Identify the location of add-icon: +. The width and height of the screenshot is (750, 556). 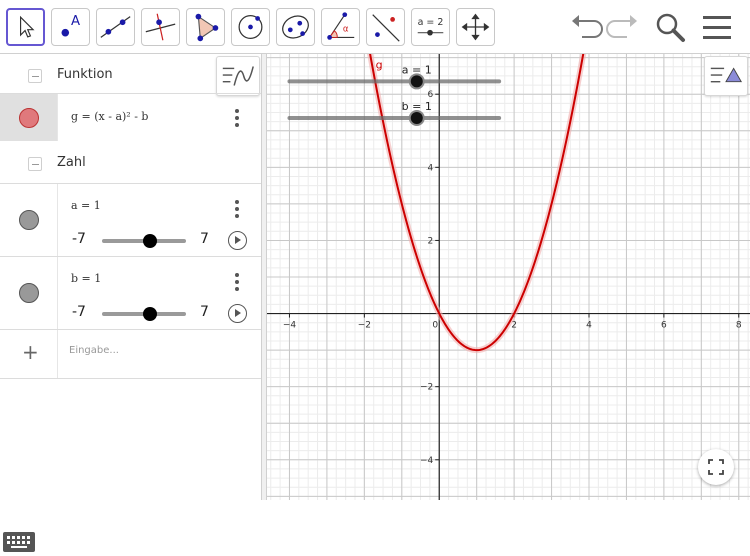
(30, 352).